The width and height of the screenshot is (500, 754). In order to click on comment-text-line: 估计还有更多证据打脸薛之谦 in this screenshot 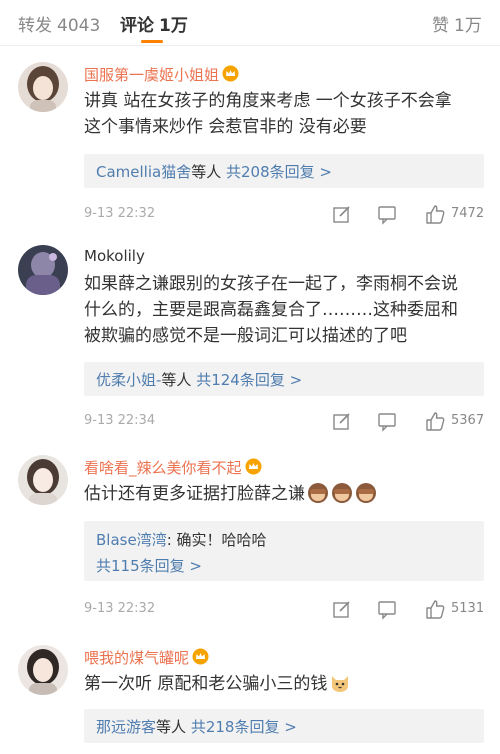, I will do `click(230, 494)`.